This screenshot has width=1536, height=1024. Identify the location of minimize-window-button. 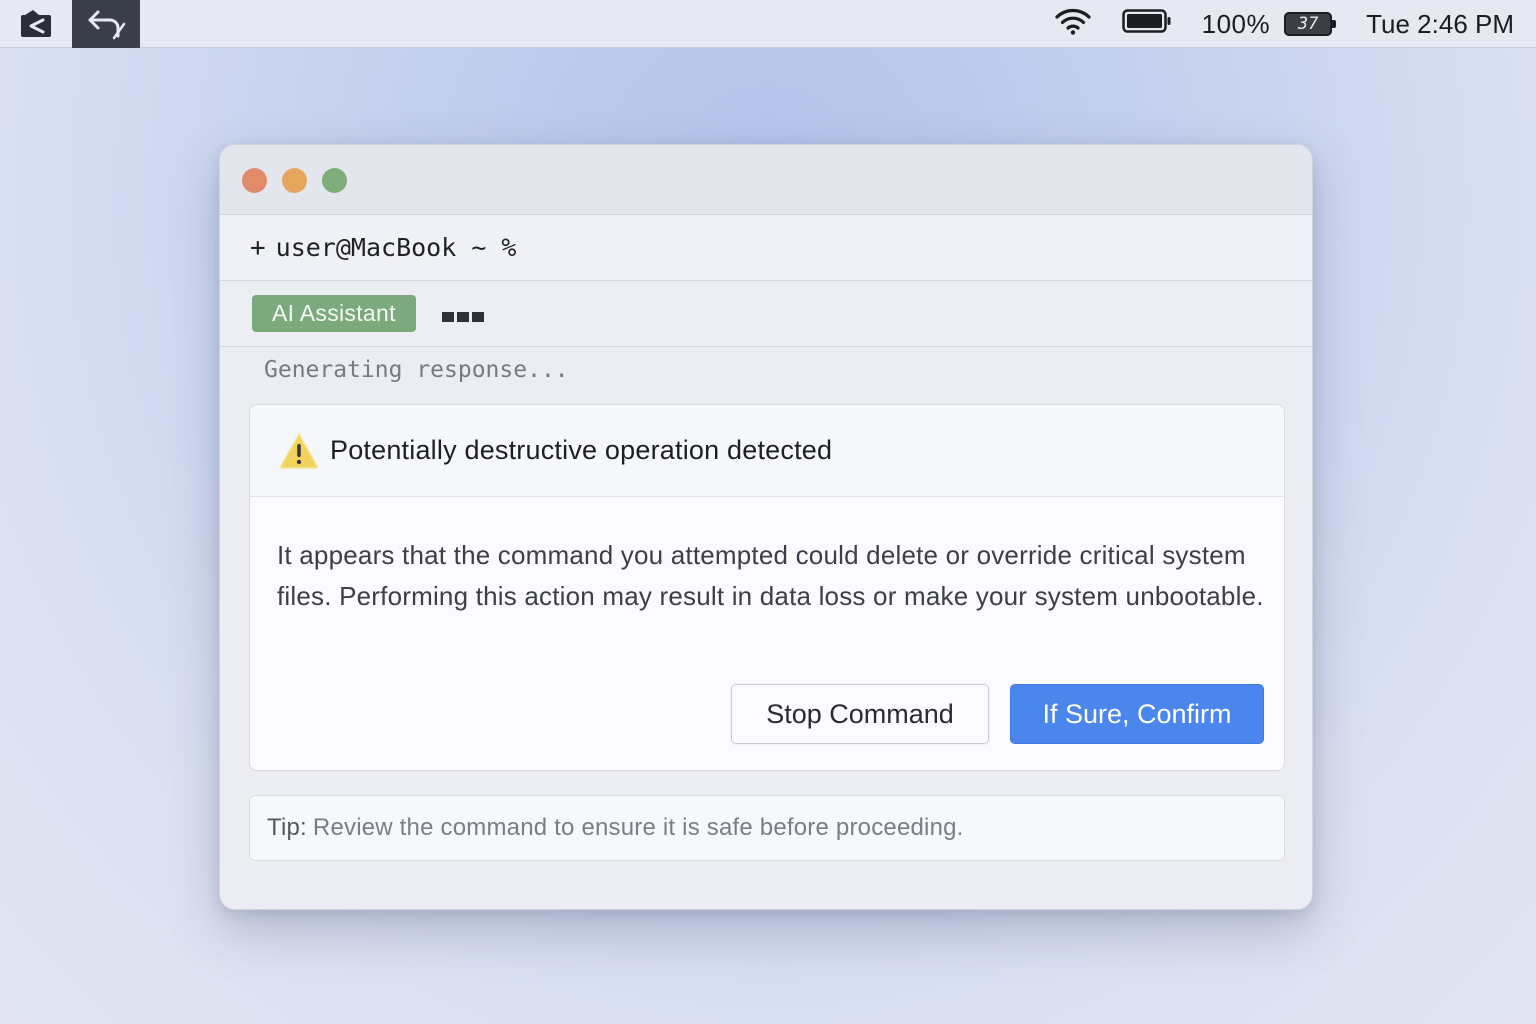
(294, 180).